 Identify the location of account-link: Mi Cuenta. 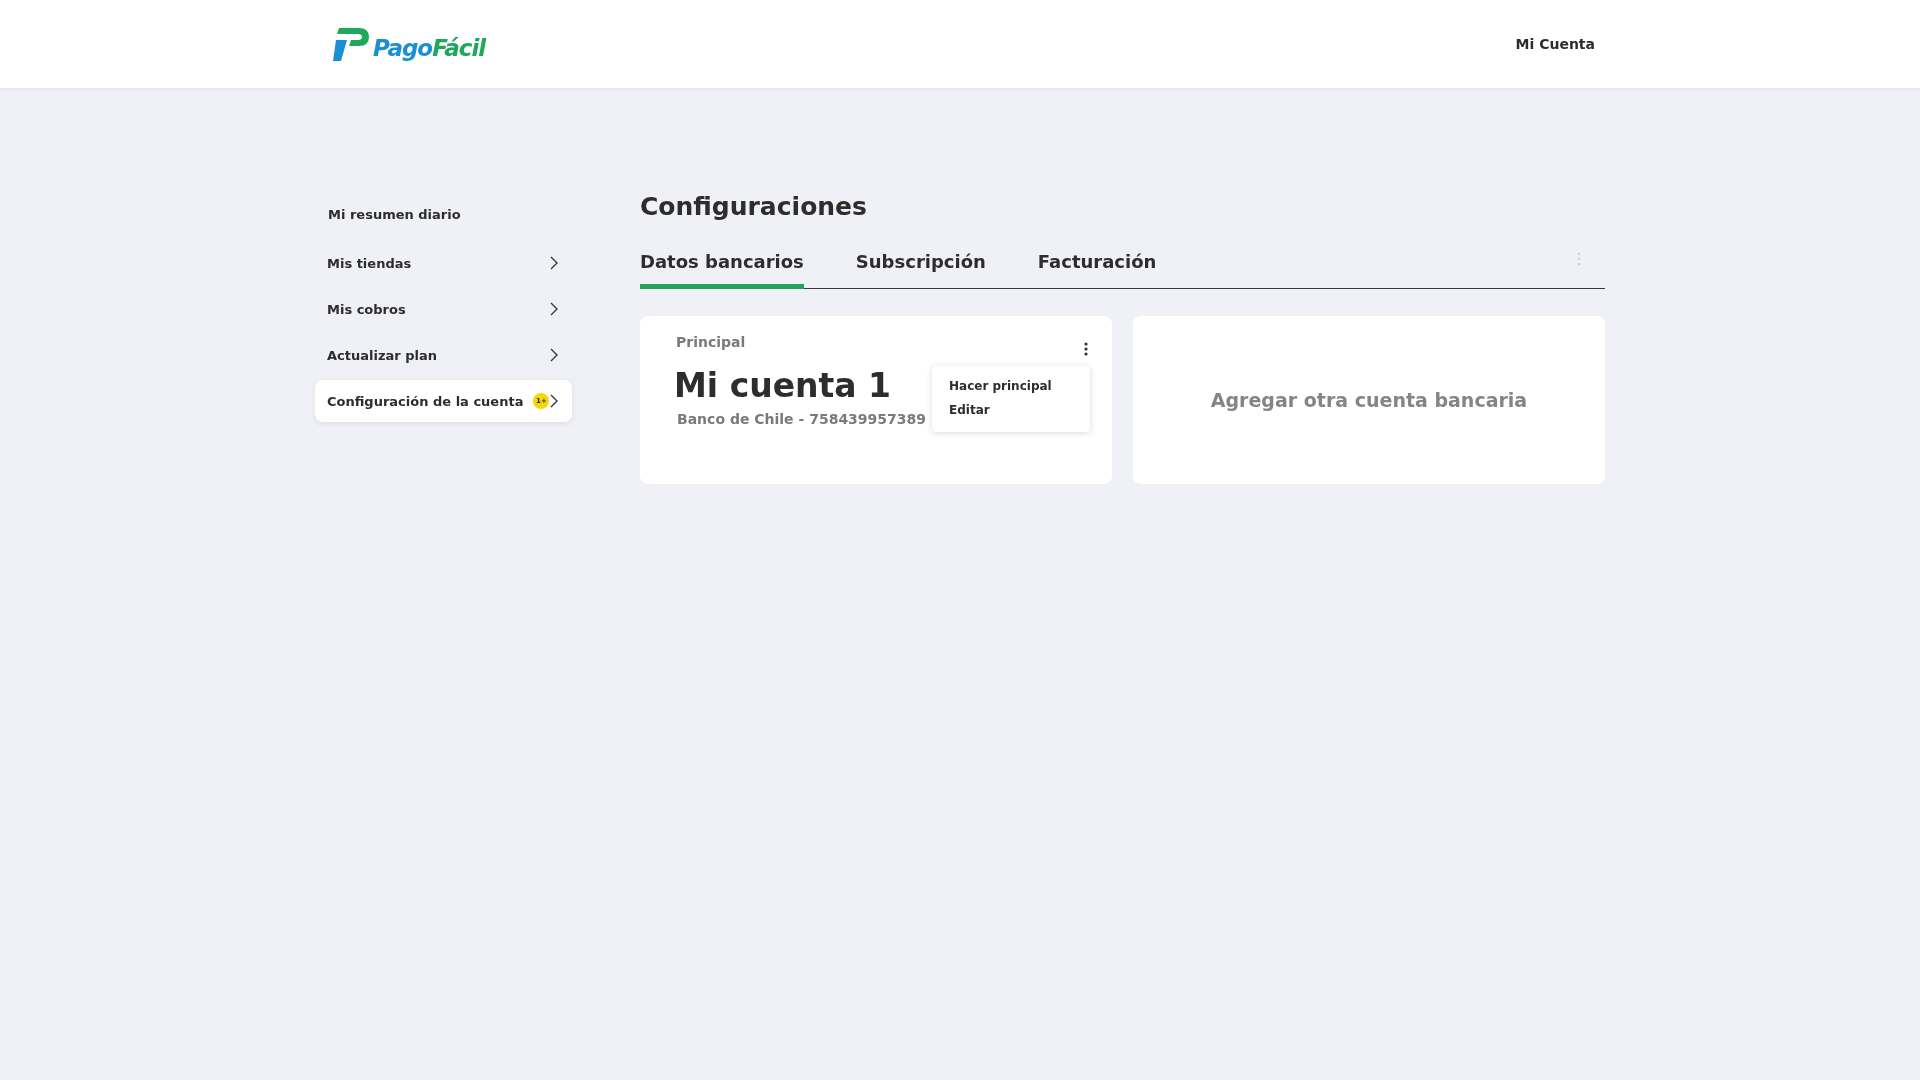
(1555, 44).